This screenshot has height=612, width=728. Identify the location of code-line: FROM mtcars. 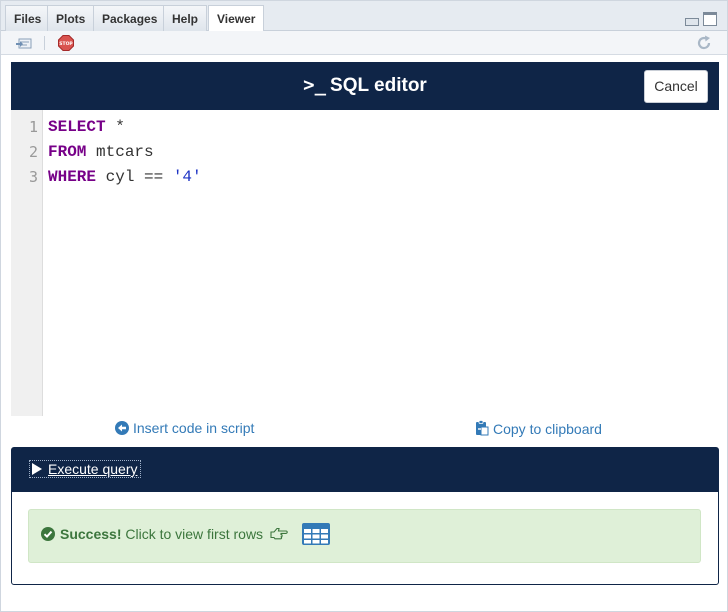
(101, 152).